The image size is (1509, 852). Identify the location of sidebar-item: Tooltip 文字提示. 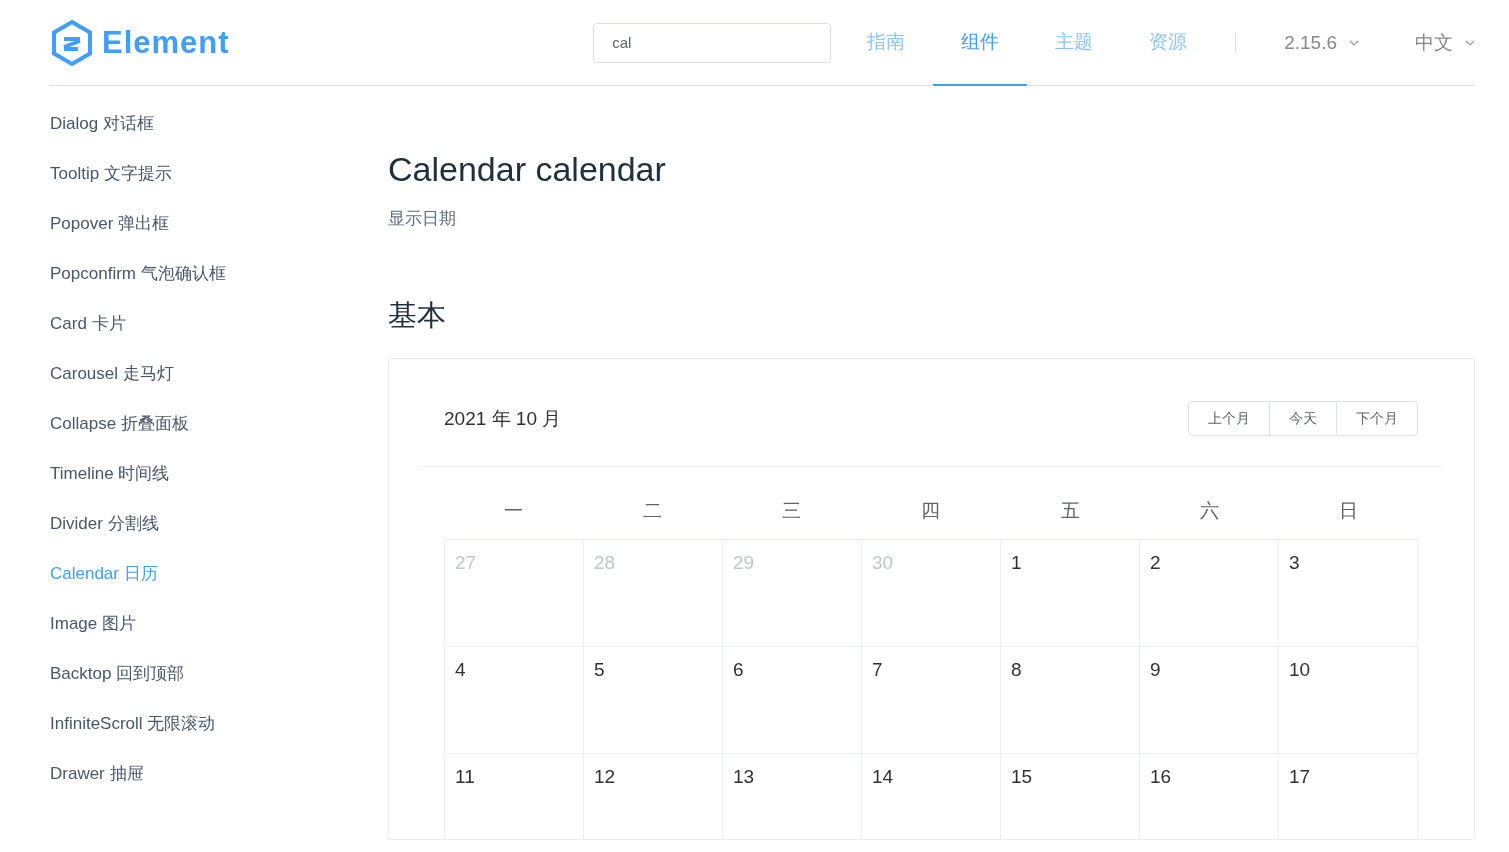
(219, 173).